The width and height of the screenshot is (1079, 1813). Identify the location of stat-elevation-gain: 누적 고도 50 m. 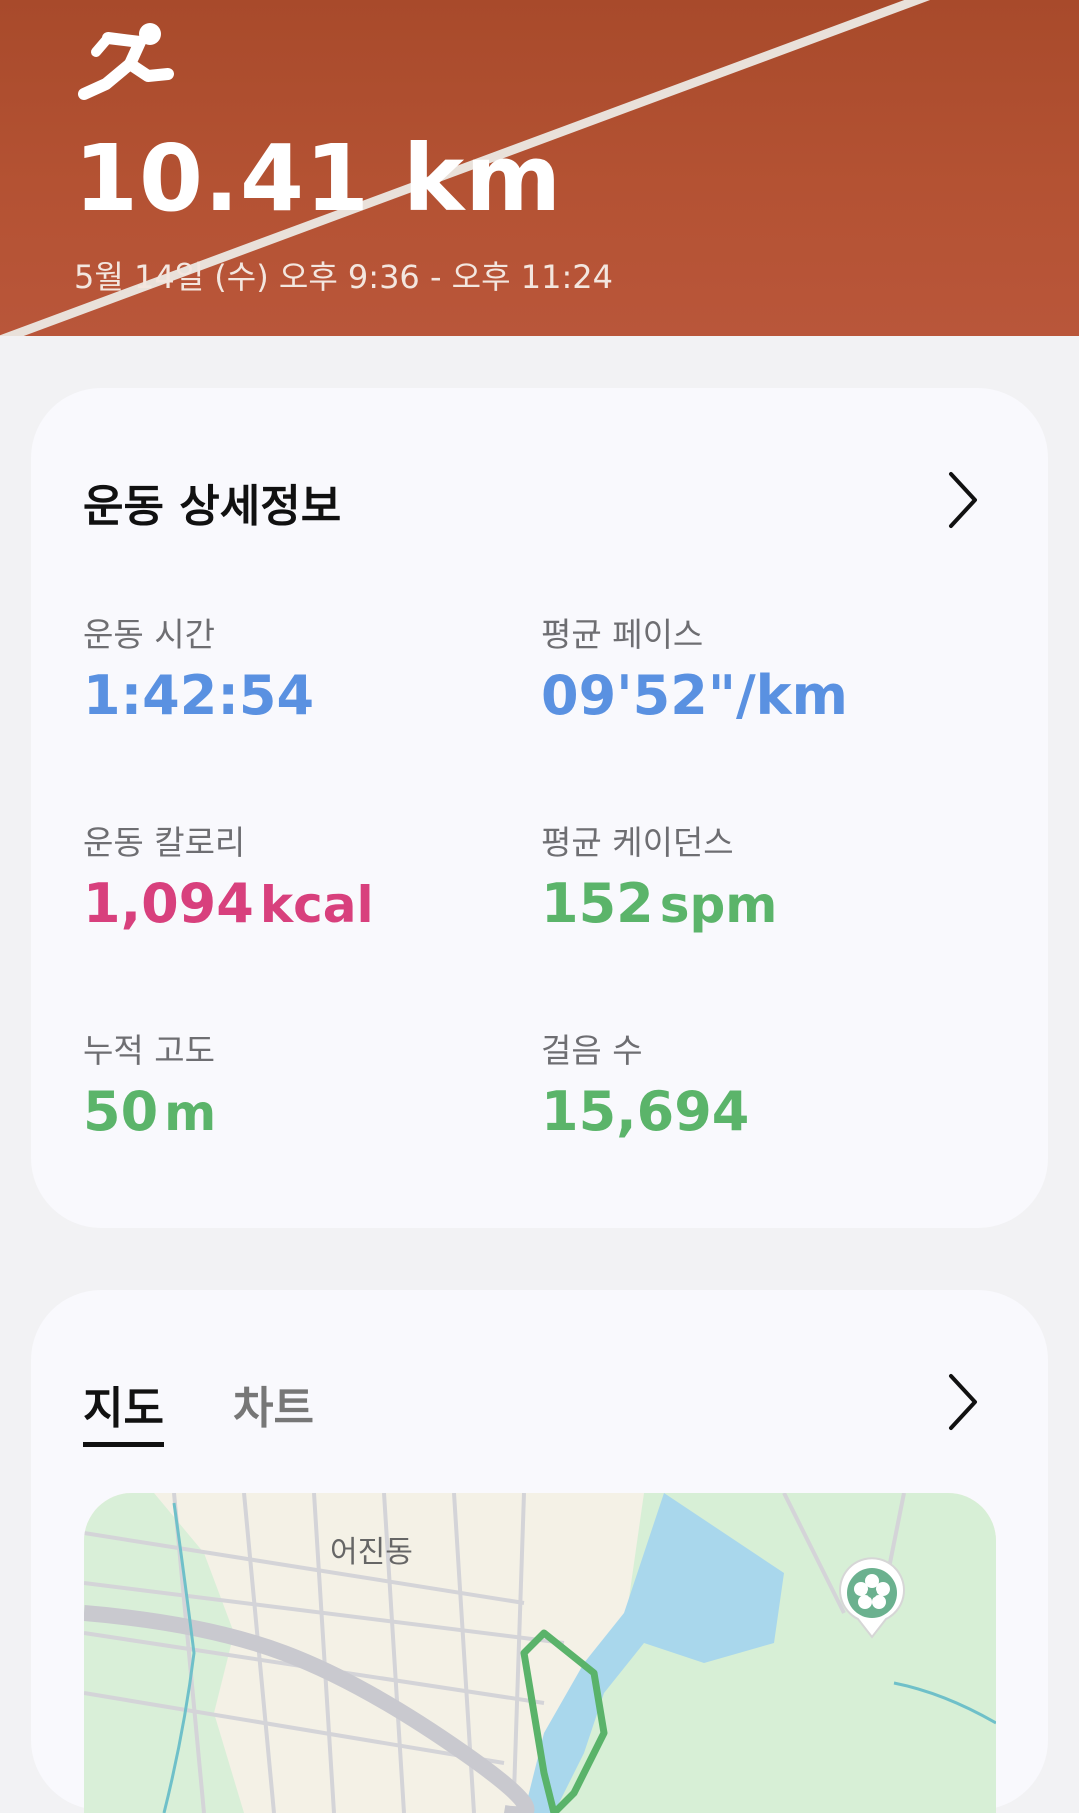
(149, 1083).